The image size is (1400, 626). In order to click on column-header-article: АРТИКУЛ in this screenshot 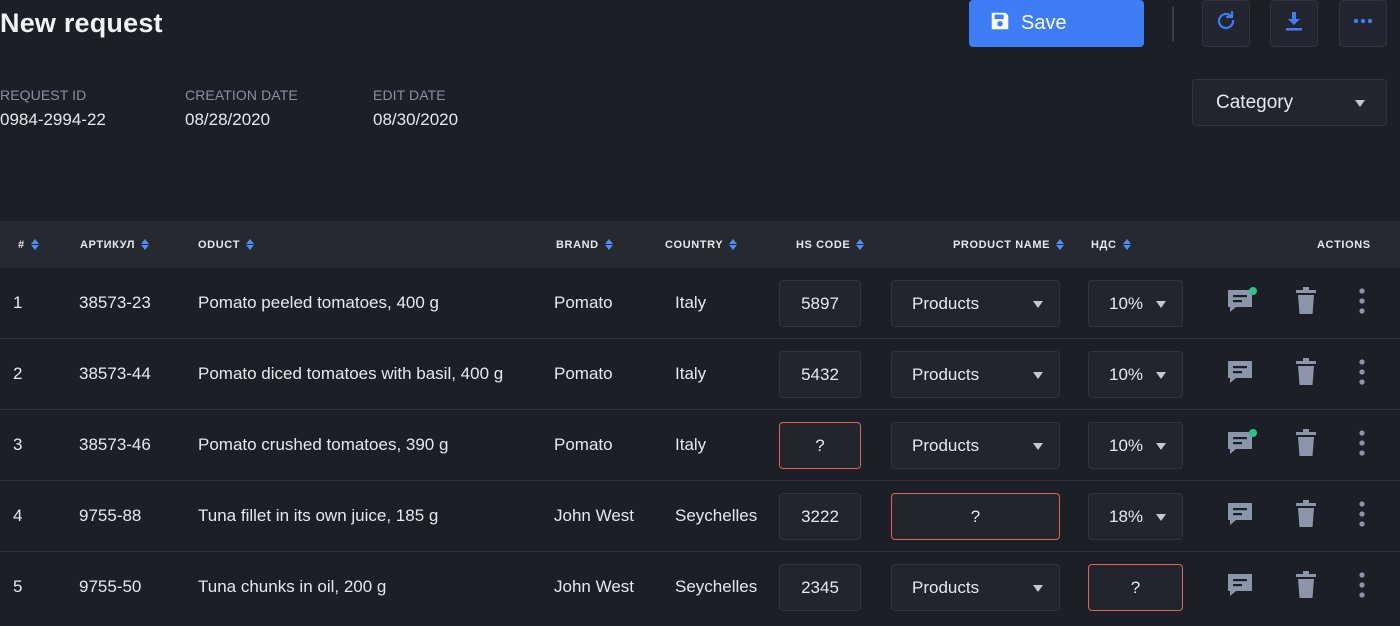, I will do `click(115, 244)`.